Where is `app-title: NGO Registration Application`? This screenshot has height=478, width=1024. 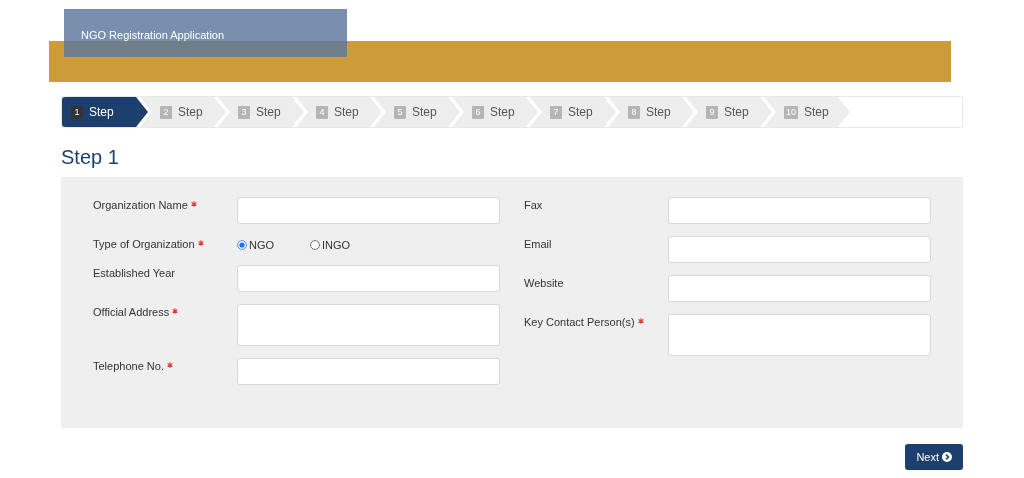 app-title: NGO Registration Application is located at coordinates (153, 35).